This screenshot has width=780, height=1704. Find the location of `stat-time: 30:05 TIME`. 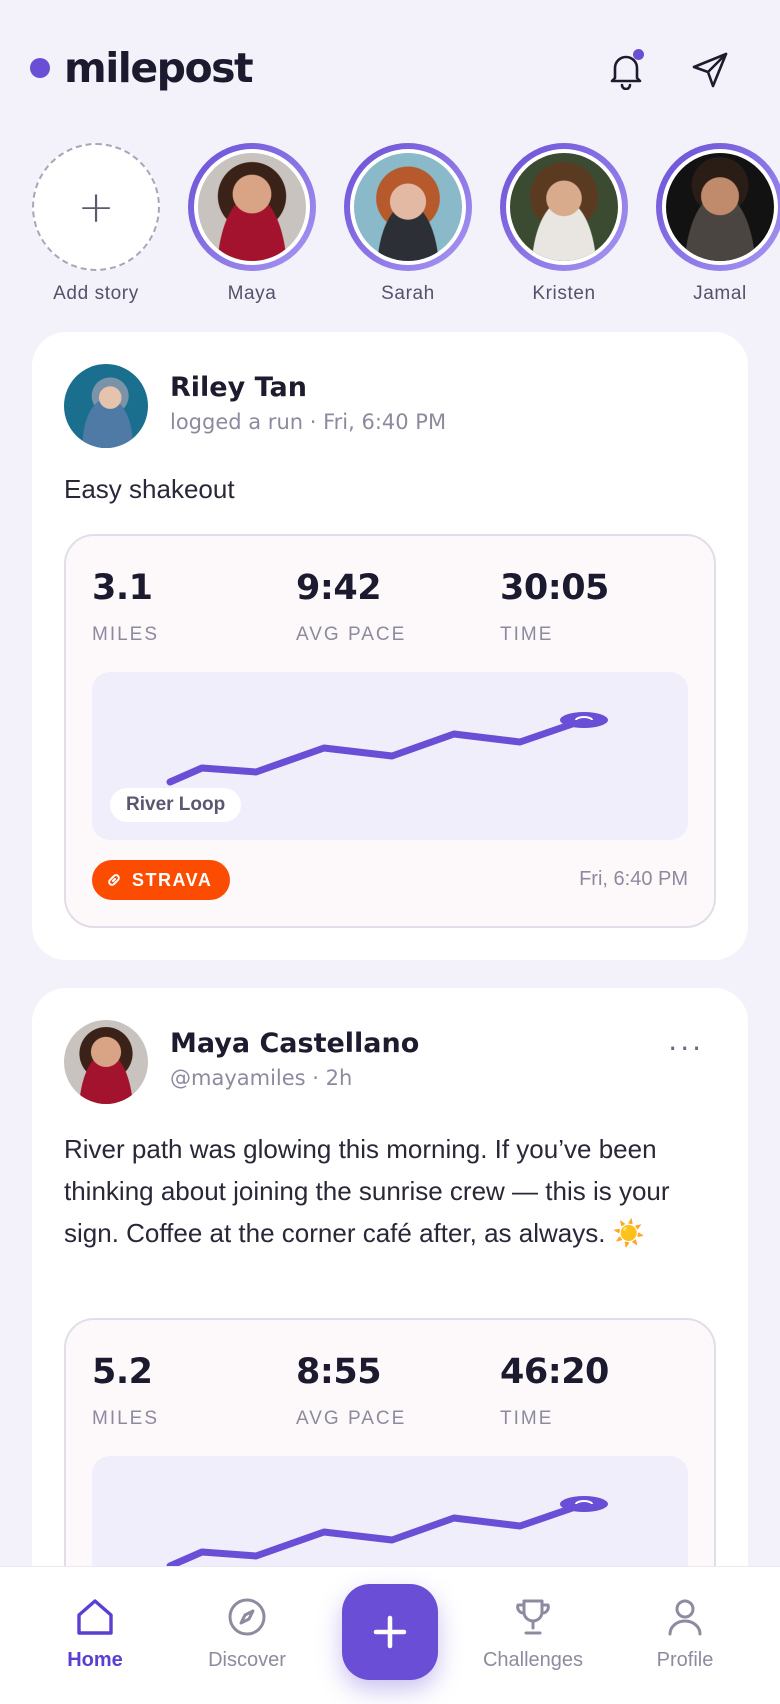

stat-time: 30:05 TIME is located at coordinates (554, 607).